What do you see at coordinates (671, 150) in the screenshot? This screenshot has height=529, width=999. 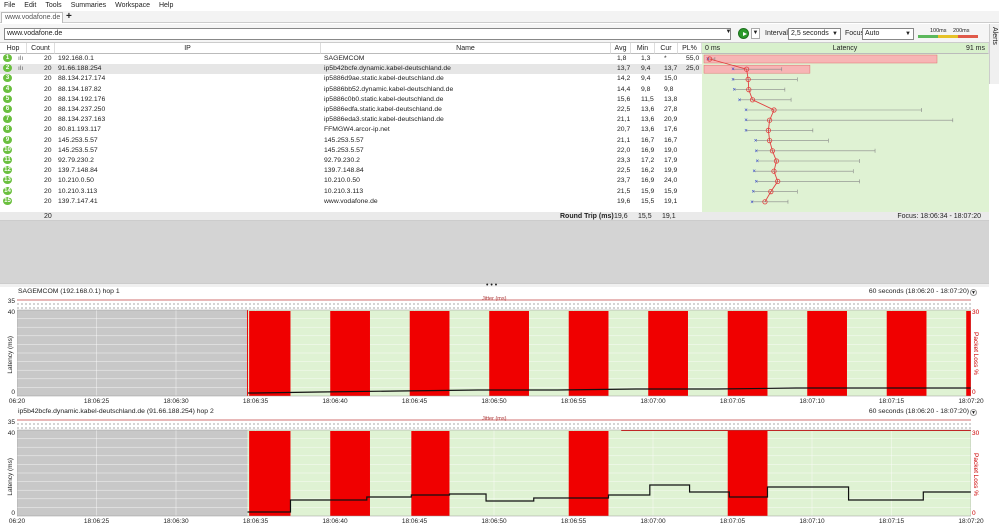 I see `hop-cur: 19,0` at bounding box center [671, 150].